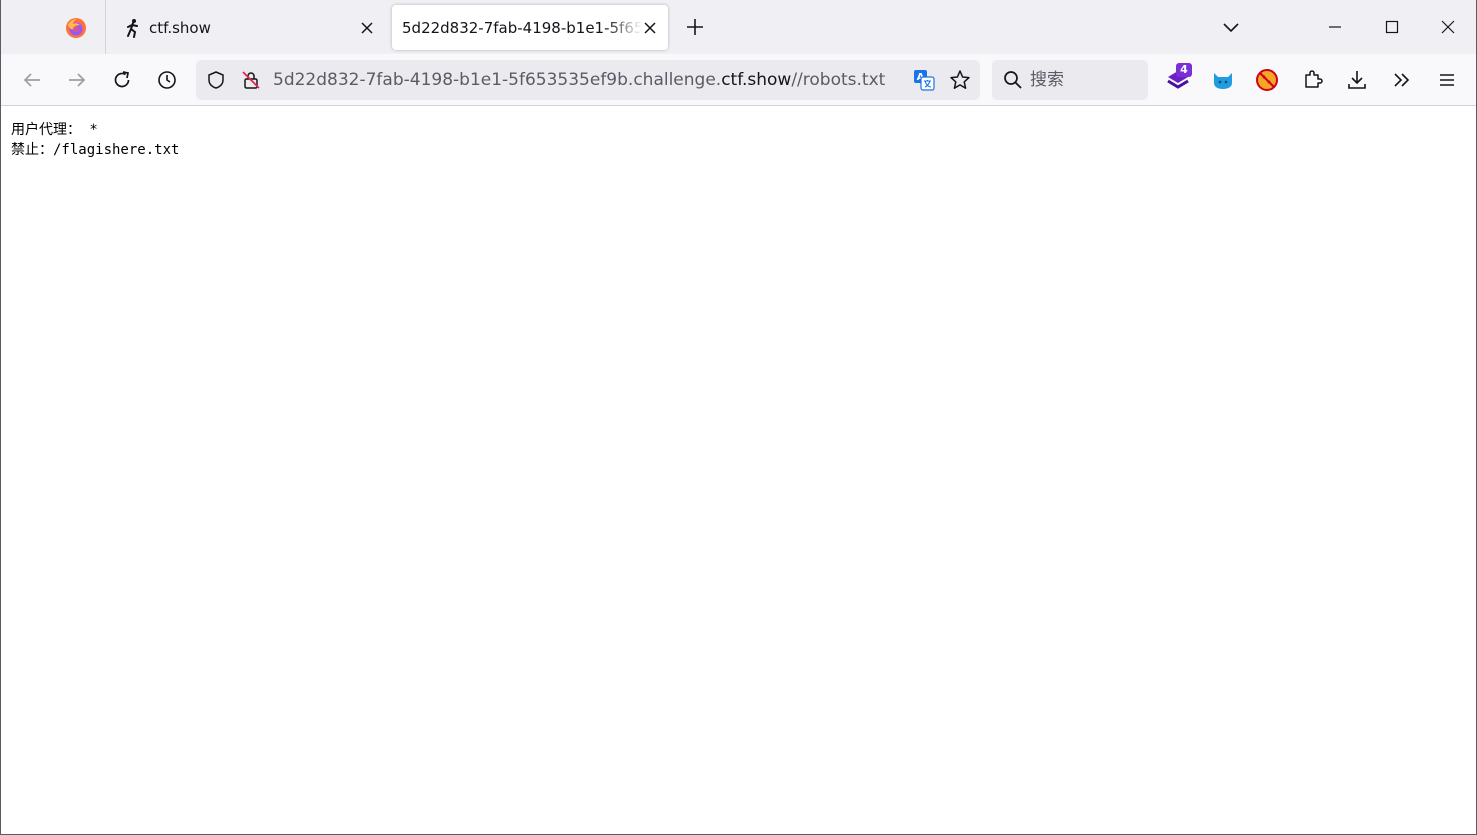 The width and height of the screenshot is (1477, 835). Describe the element at coordinates (216, 80) in the screenshot. I see `tracking-protection-shield-icon` at that location.